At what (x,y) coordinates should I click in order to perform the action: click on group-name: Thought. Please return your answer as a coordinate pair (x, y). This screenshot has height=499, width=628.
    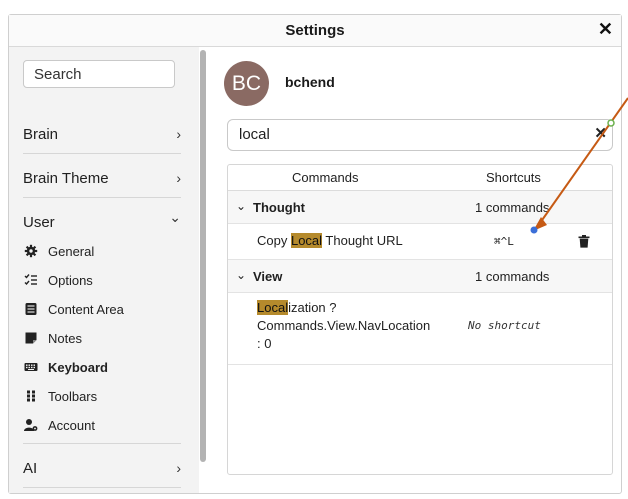
    Looking at the image, I should click on (279, 207).